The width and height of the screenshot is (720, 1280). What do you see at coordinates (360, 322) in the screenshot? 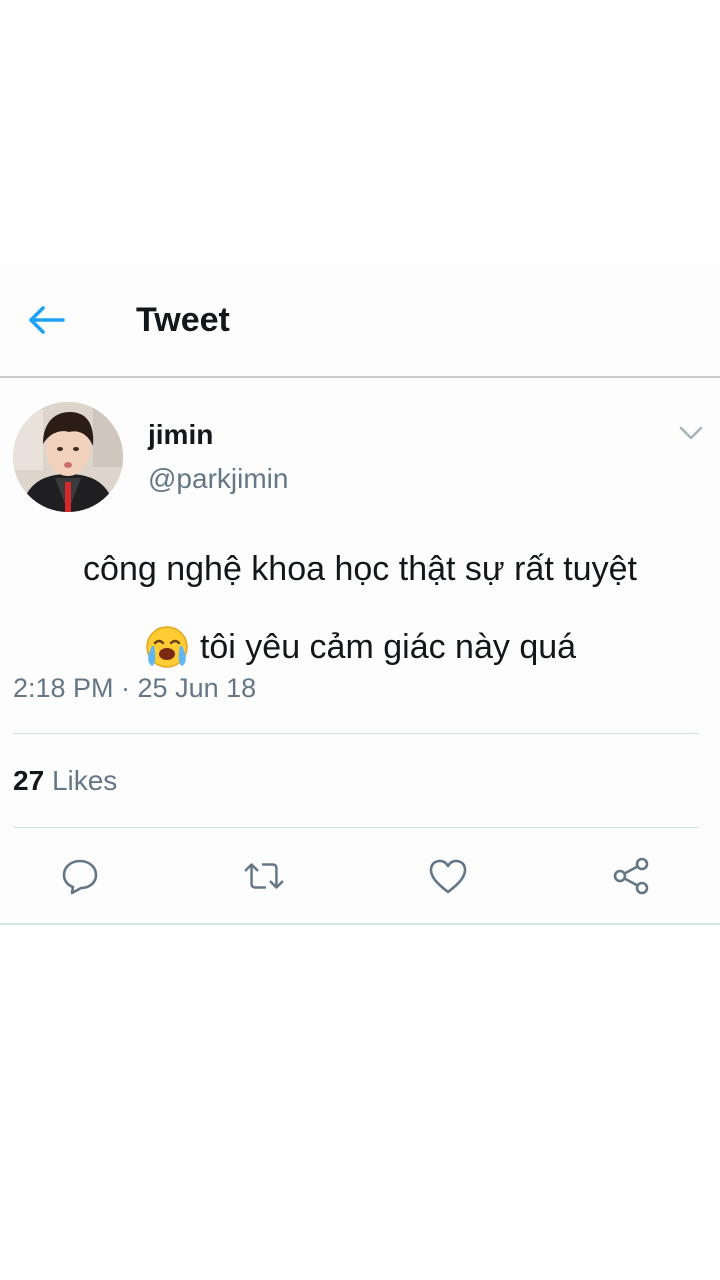
I see `top-app-bar: Tweet` at bounding box center [360, 322].